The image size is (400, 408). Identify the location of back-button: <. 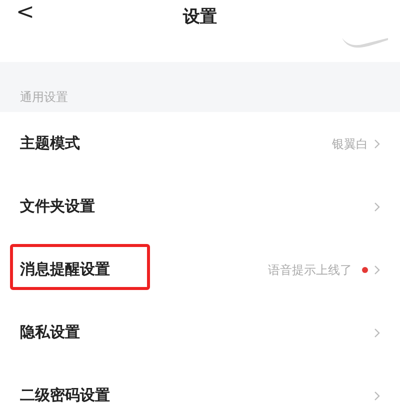
(25, 13).